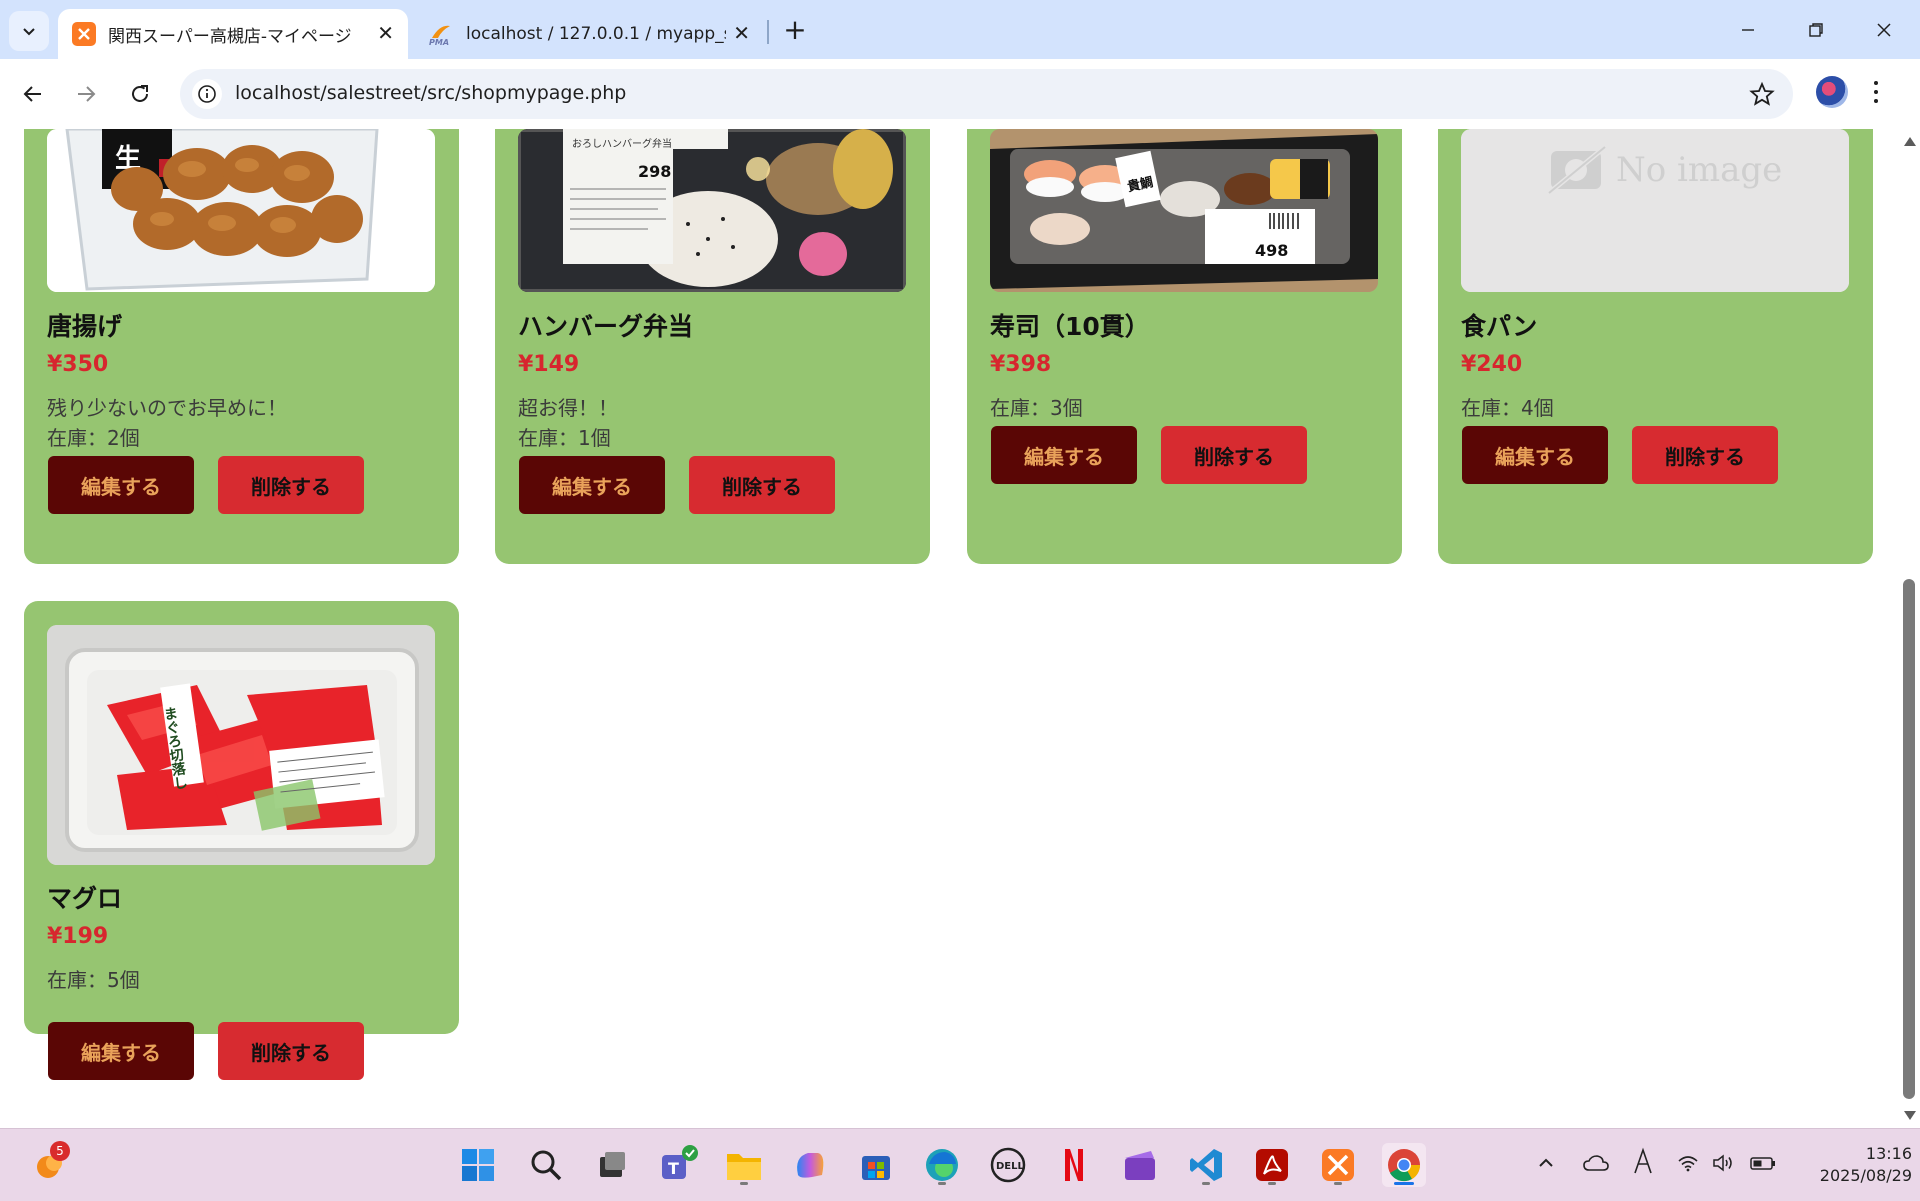 This screenshot has height=1201, width=1920. I want to click on product-description: 超お得！！, so click(568, 408).